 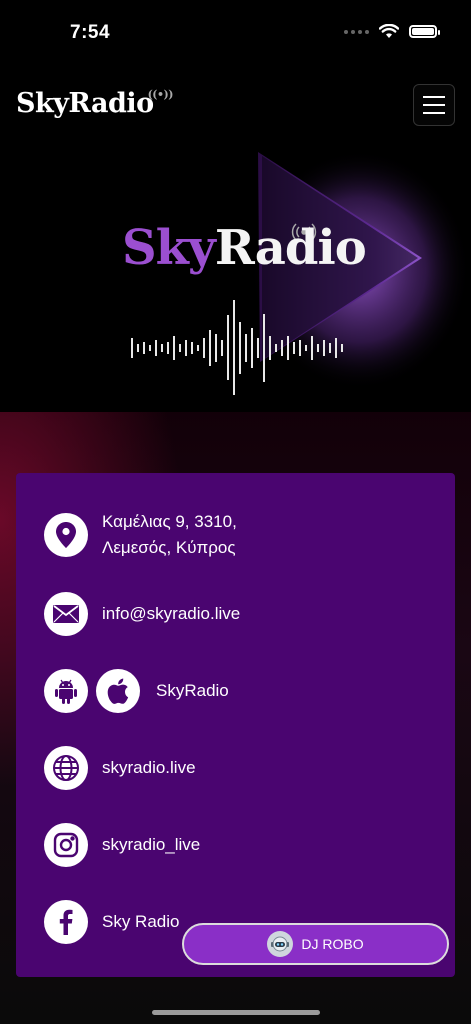 I want to click on dj-robo-button: DJ ROBO, so click(x=315, y=944).